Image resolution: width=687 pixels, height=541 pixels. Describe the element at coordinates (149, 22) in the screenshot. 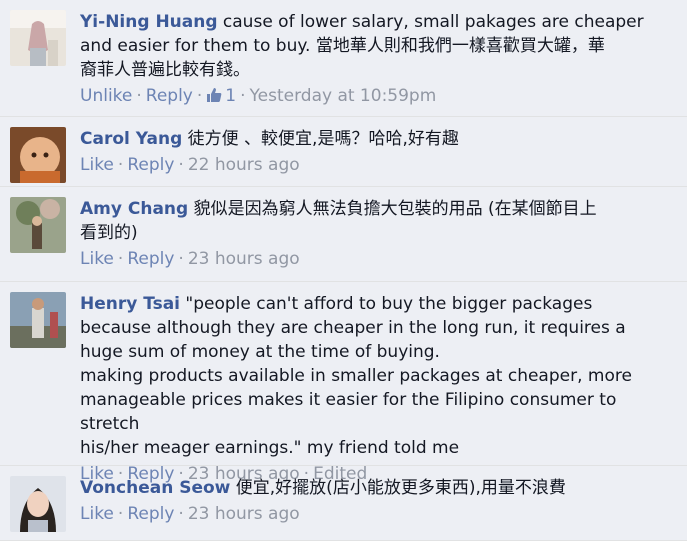

I see `comment-author-link: Yi-Ning Huang` at that location.